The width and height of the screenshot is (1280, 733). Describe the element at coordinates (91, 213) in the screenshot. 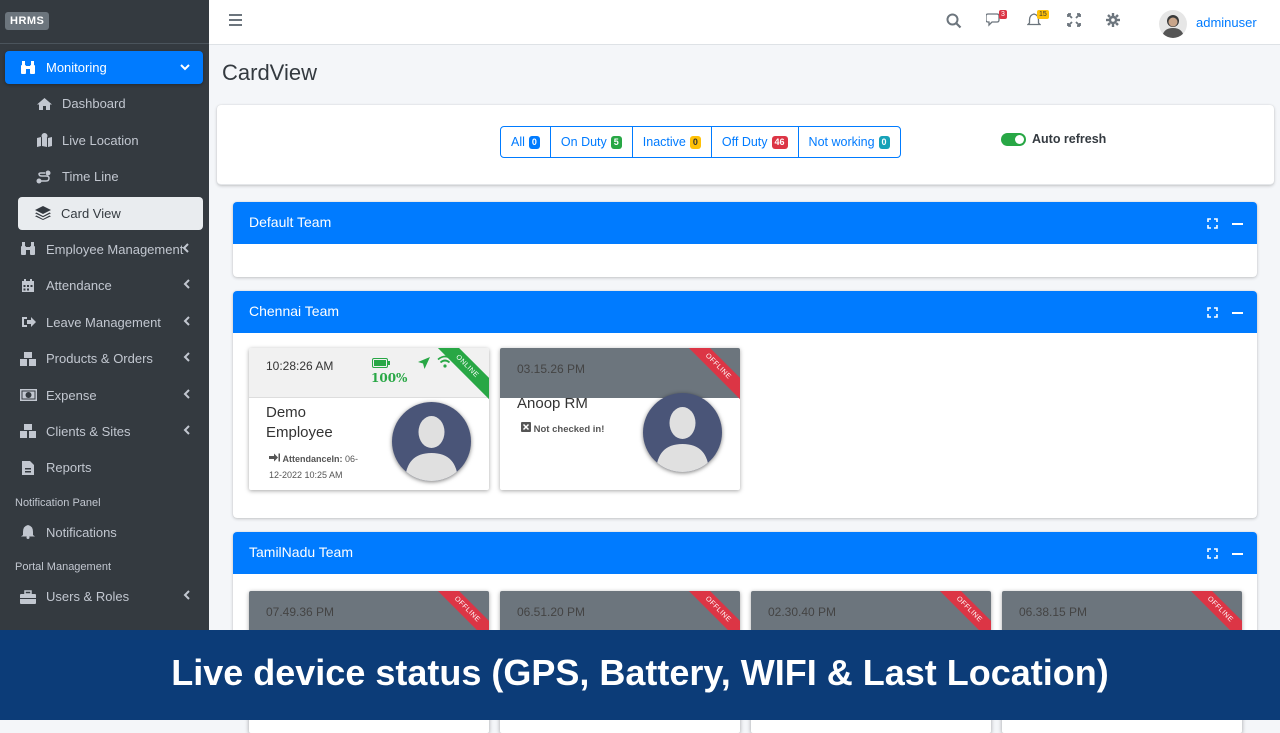

I see `sidebar-item-label: Card View` at that location.